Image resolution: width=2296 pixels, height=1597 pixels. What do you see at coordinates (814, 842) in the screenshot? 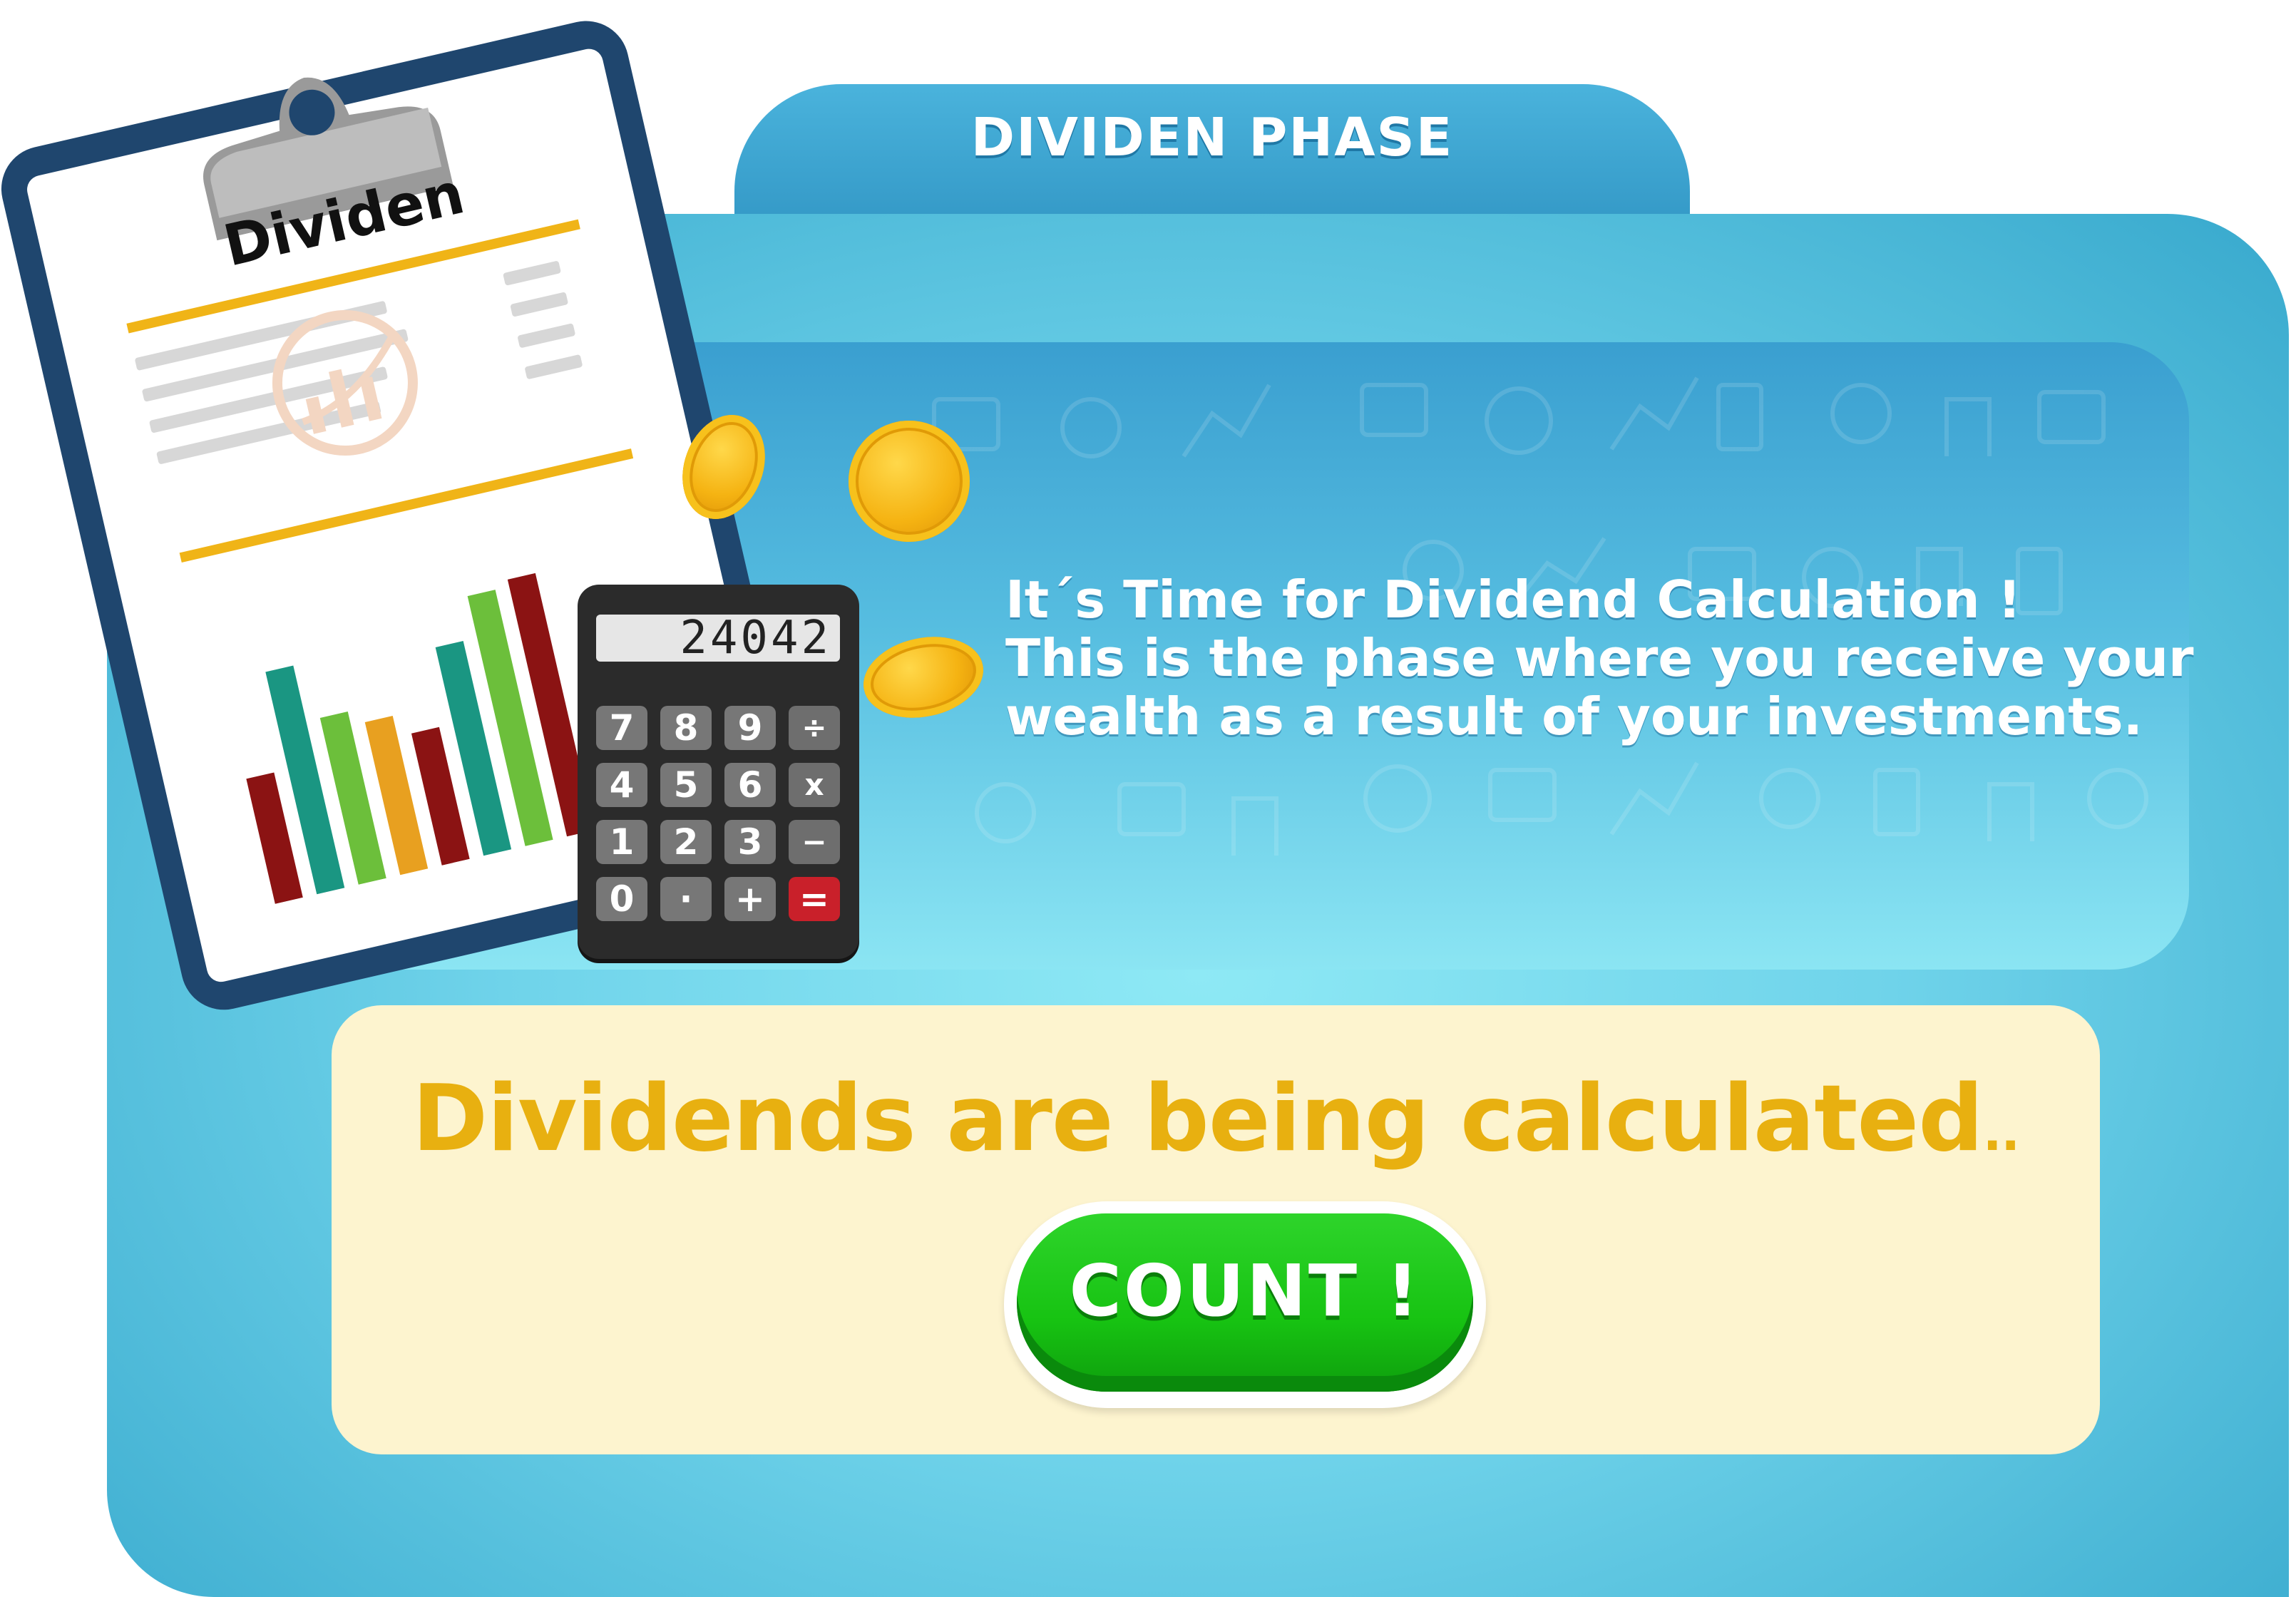
I see `calculator-key: −` at bounding box center [814, 842].